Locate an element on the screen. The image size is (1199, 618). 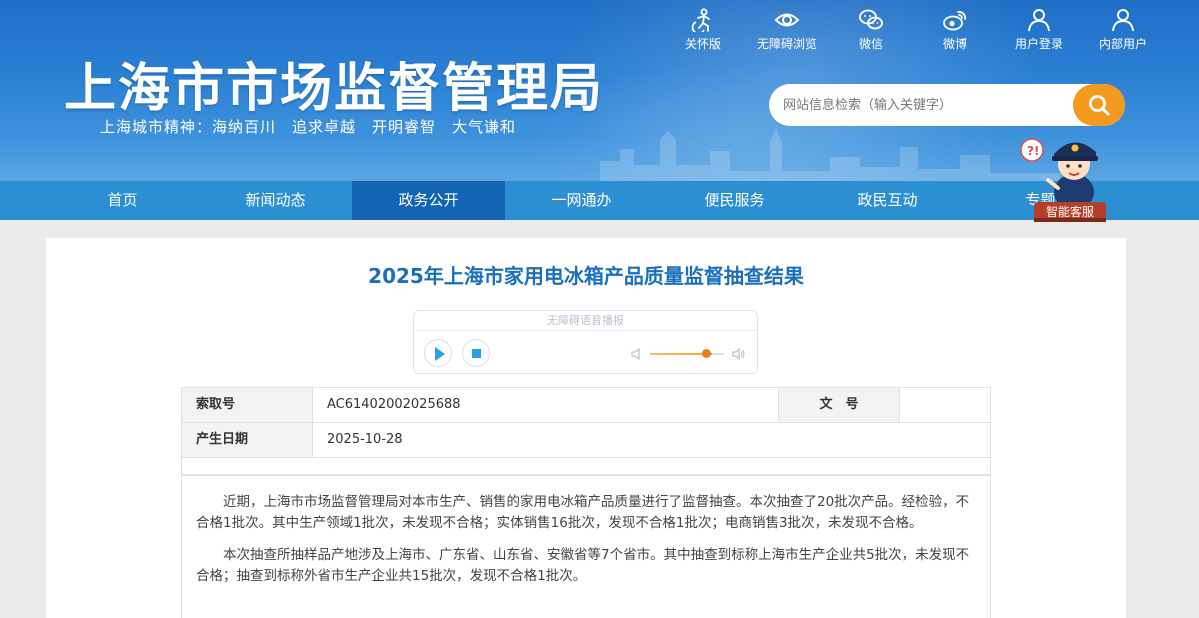
toplink-user-login: 用户登录 is located at coordinates (1039, 30).